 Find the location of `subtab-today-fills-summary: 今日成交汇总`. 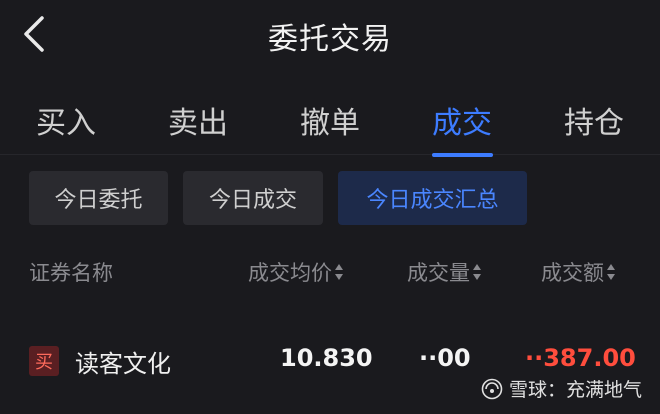

subtab-today-fills-summary: 今日成交汇总 is located at coordinates (432, 198).